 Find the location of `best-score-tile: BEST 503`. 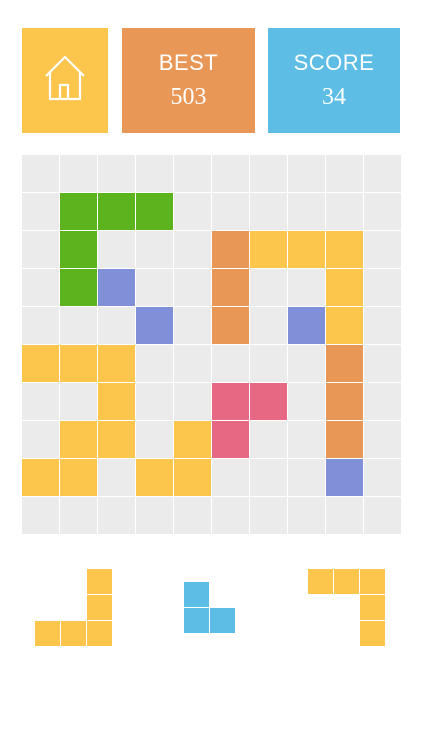

best-score-tile: BEST 503 is located at coordinates (188, 80).